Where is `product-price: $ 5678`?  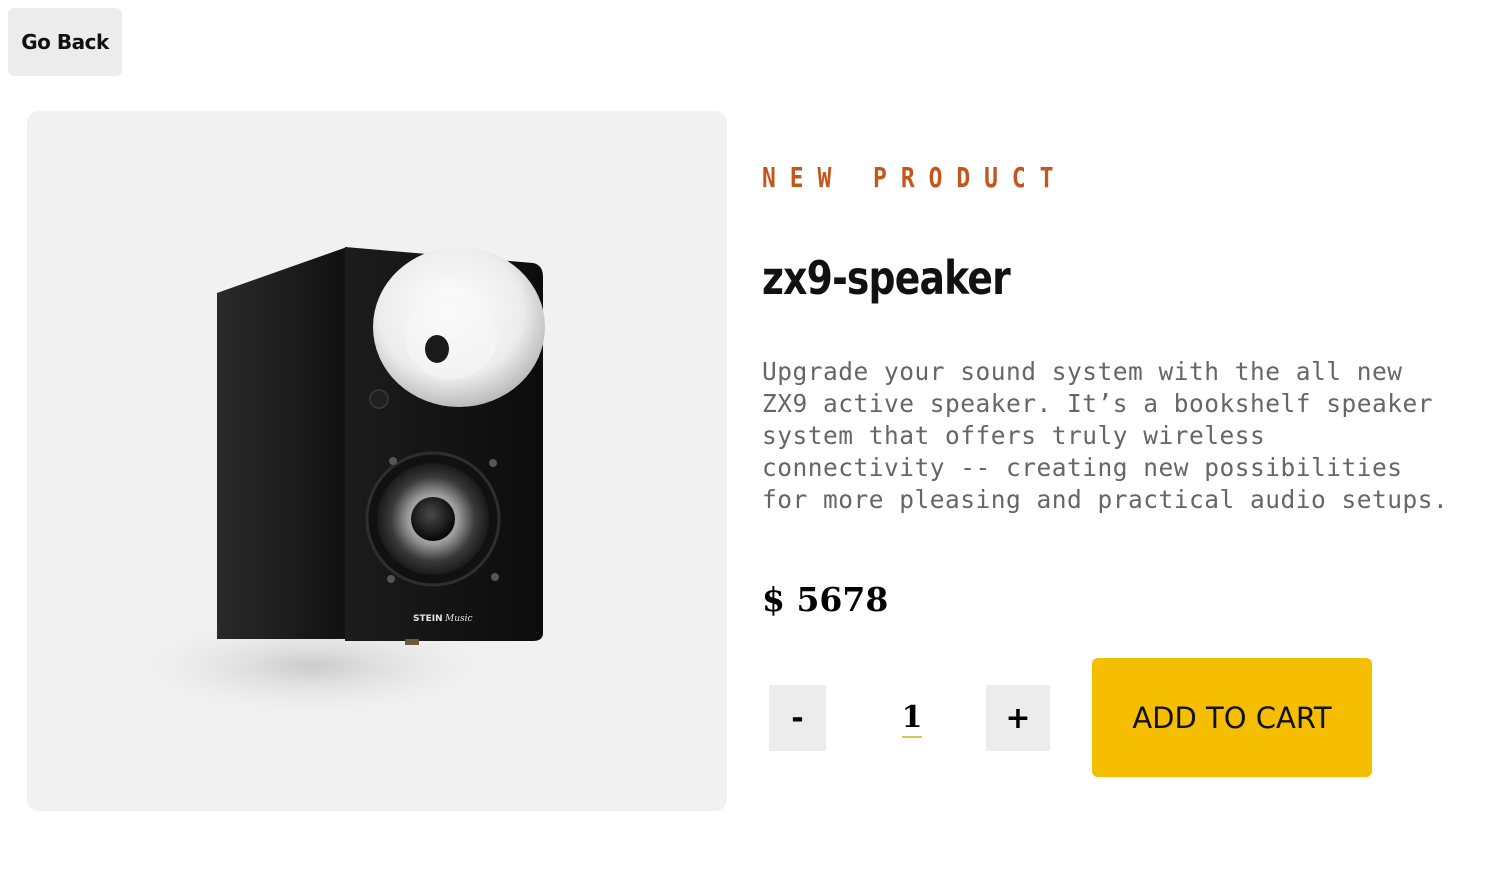 product-price: $ 5678 is located at coordinates (825, 599).